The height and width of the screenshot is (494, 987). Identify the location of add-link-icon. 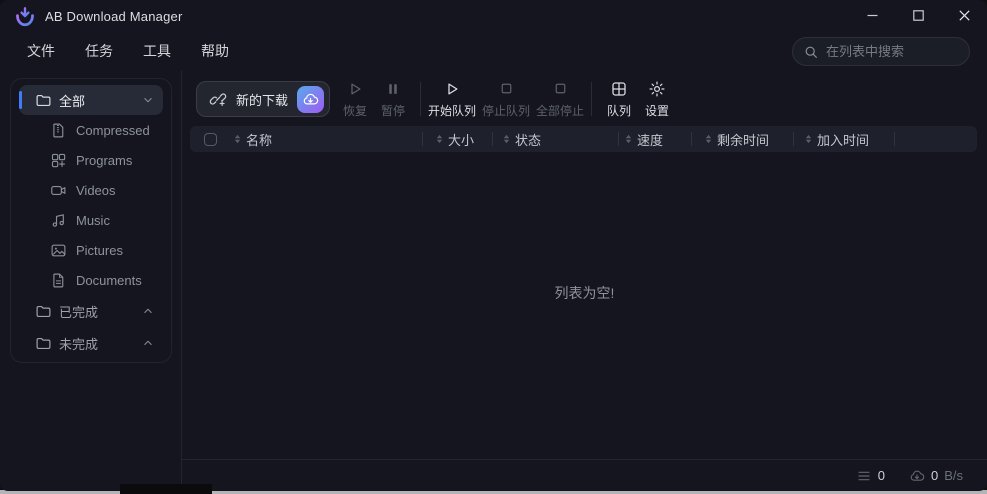
(218, 100).